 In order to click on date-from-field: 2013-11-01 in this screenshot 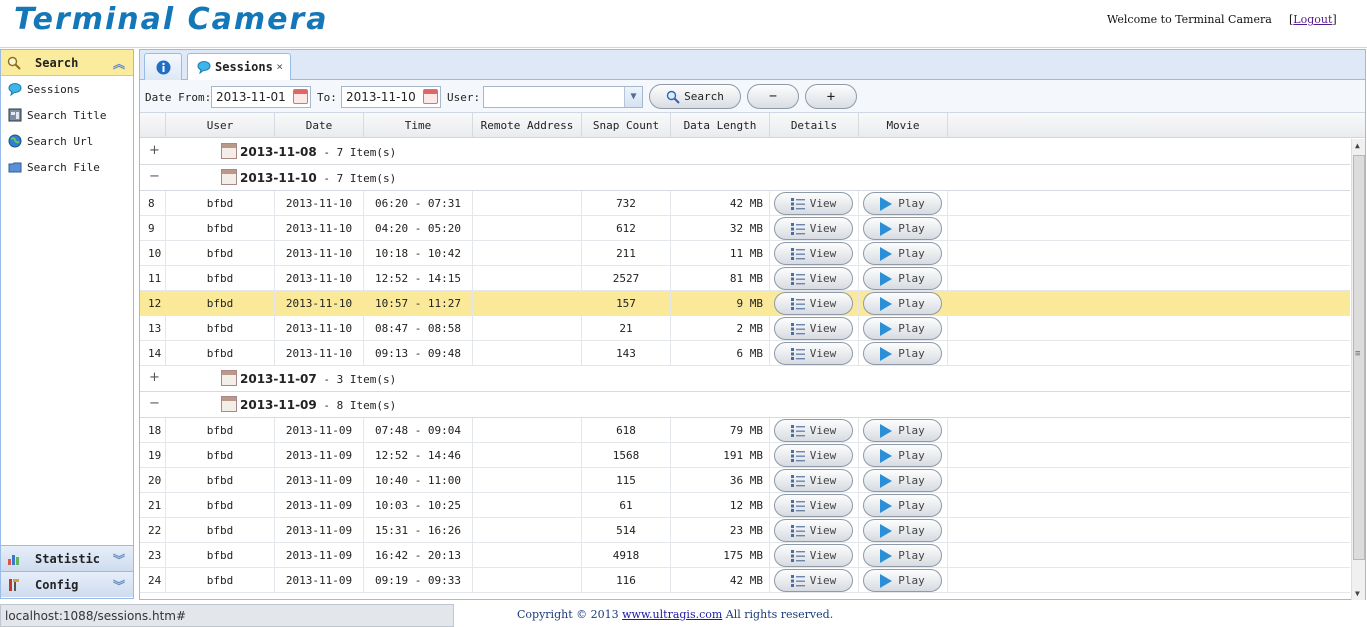, I will do `click(261, 97)`.